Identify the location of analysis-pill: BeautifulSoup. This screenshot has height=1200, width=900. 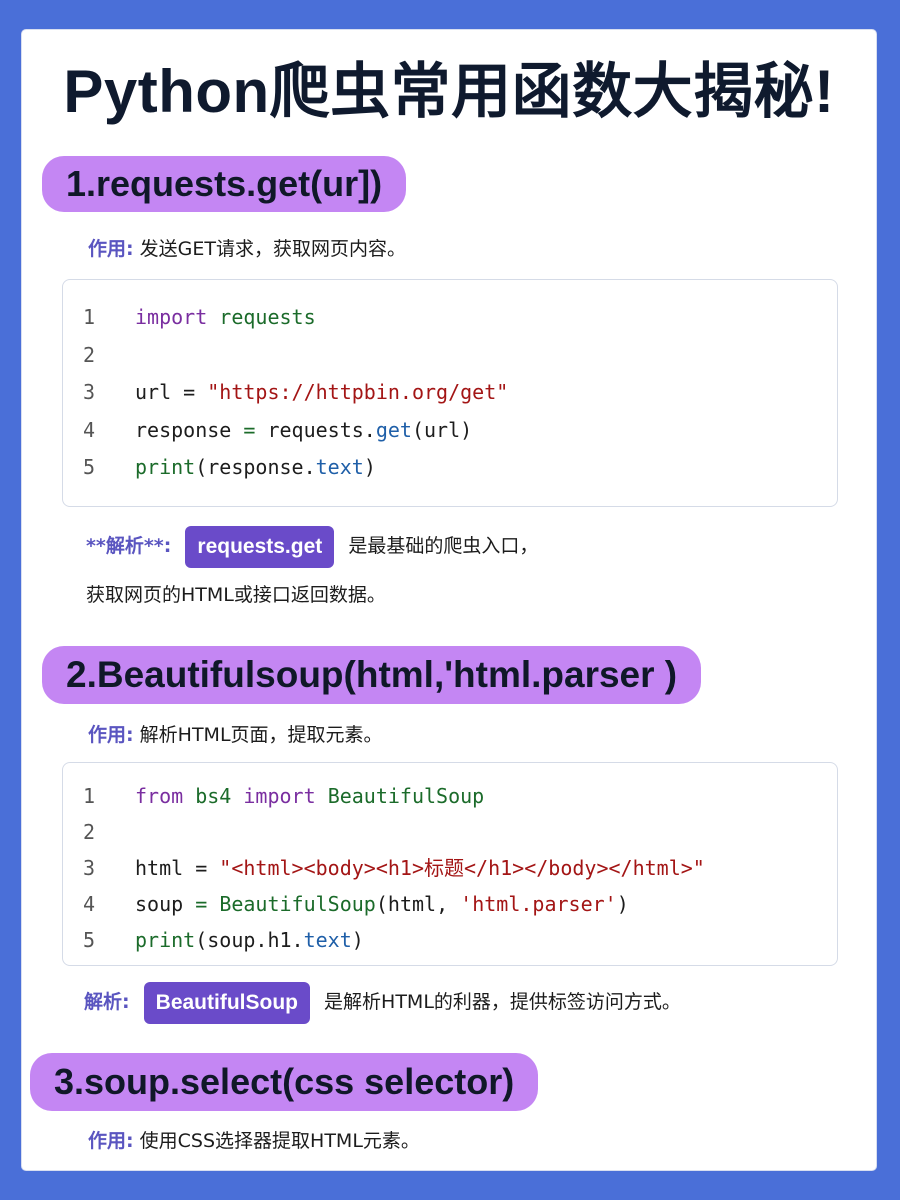
(226, 1002).